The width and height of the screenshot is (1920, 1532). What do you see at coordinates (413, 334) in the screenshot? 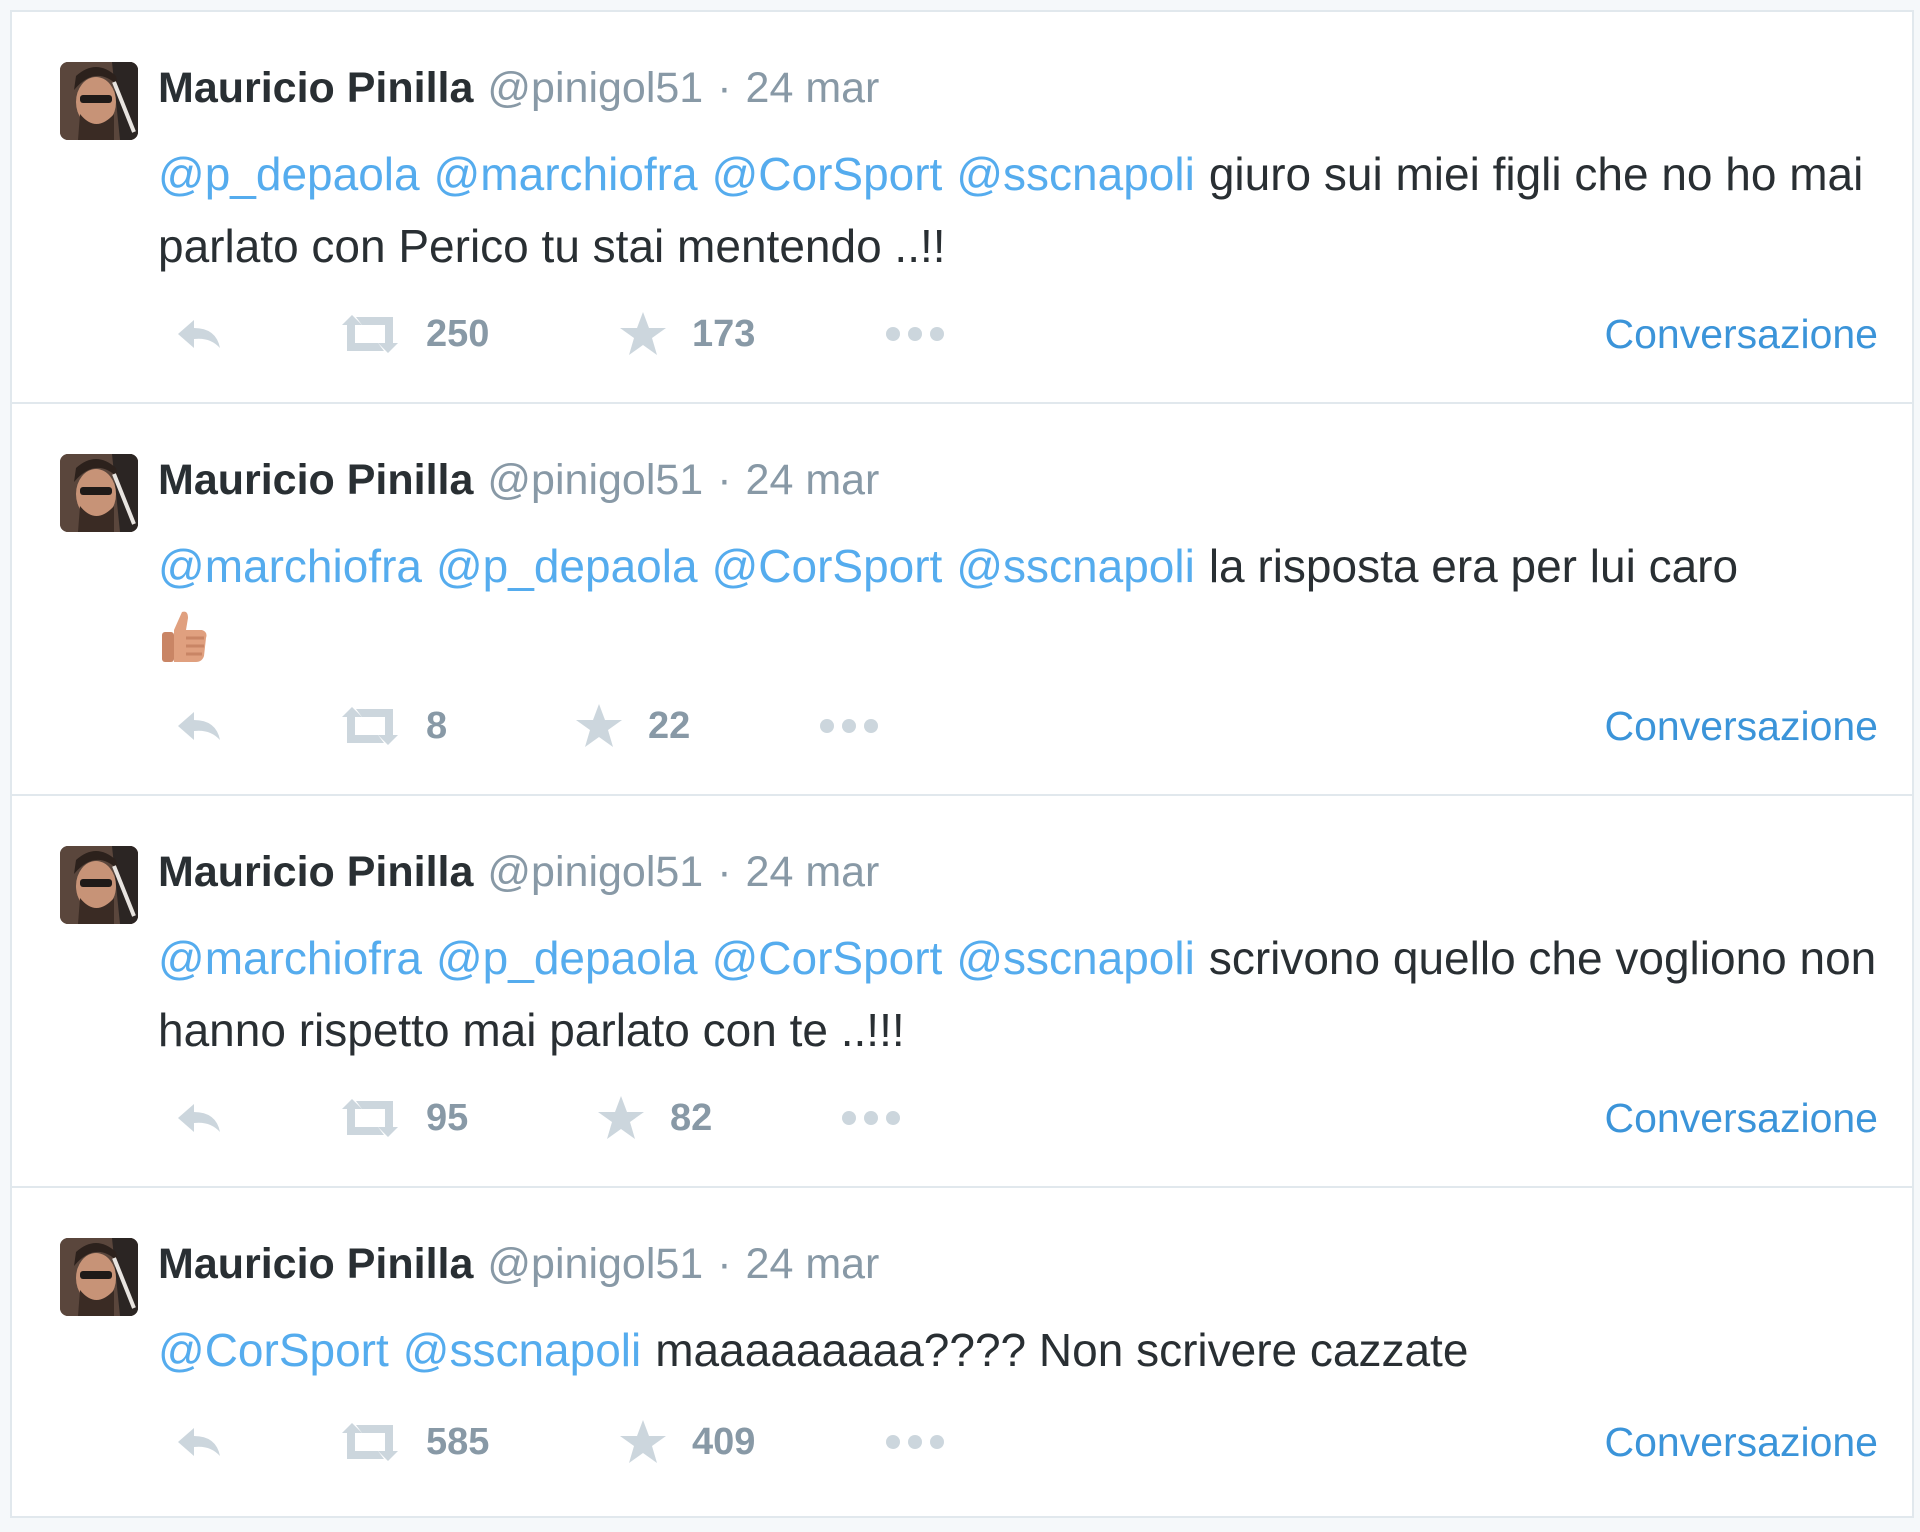
I see `retweet-button: 250` at bounding box center [413, 334].